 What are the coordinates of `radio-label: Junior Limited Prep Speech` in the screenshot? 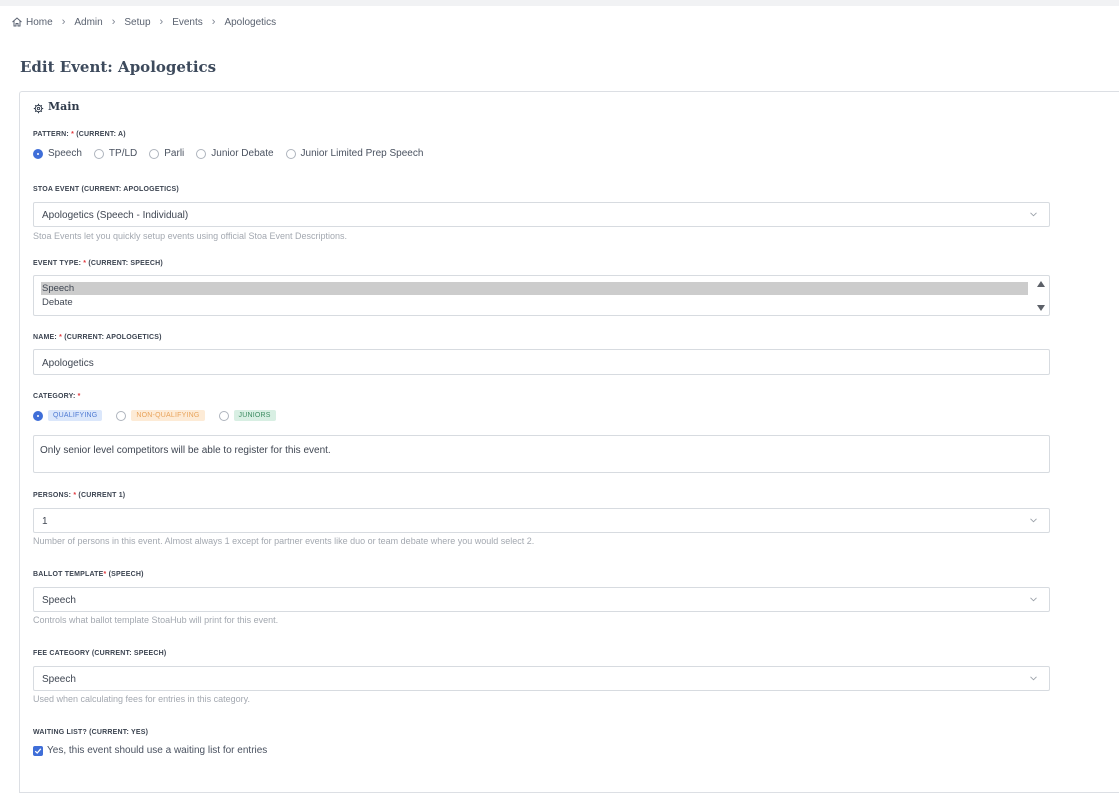 It's located at (362, 153).